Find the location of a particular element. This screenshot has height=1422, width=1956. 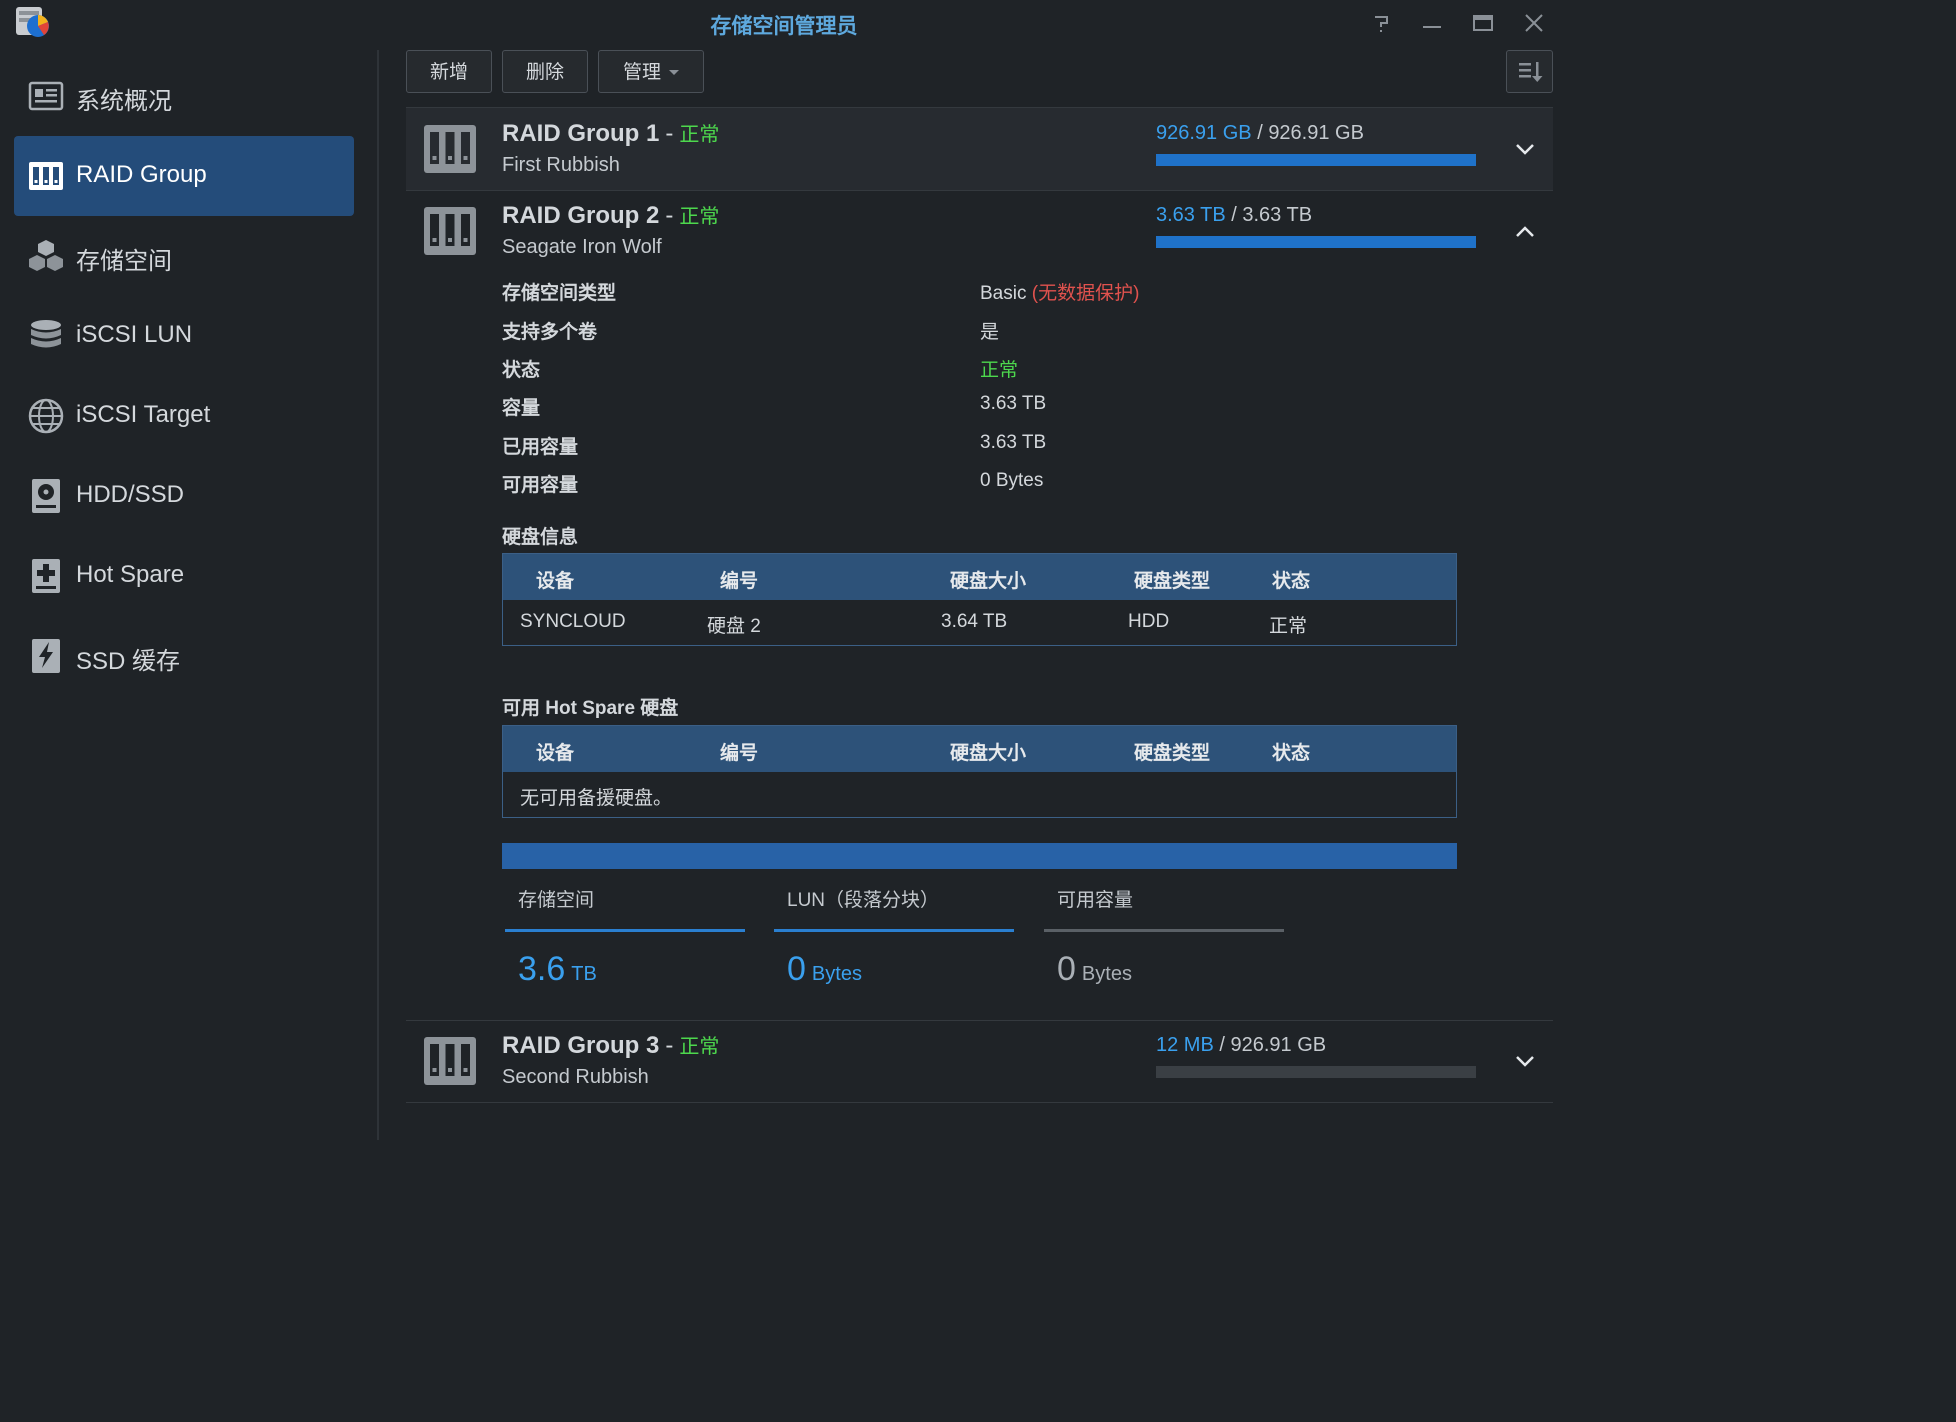

sort-button is located at coordinates (1529, 71).